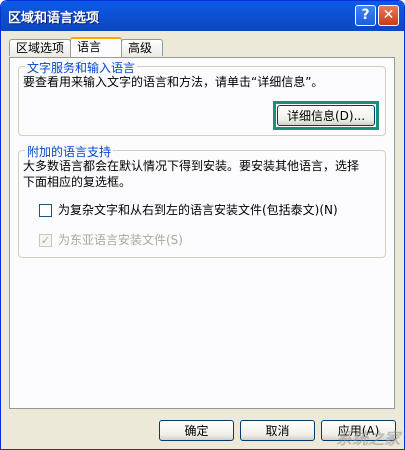  Describe the element at coordinates (77, 182) in the screenshot. I see `supplemental-description-line2: 下面相应的复选框。` at that location.